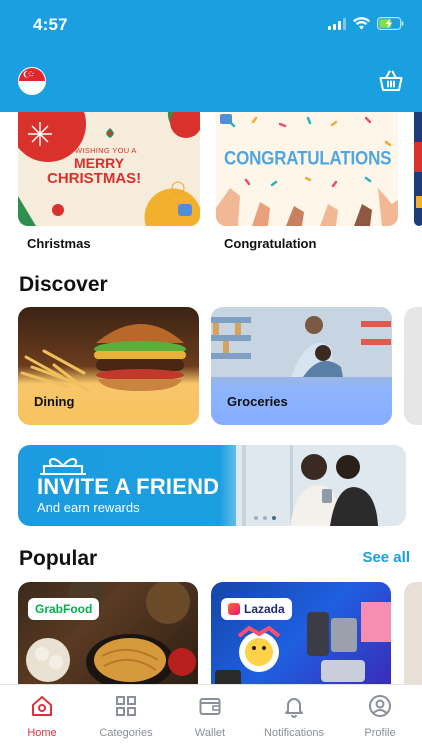 The height and width of the screenshot is (750, 422). Describe the element at coordinates (108, 634) in the screenshot. I see `popular-card-grabfood: GrabFood` at that location.